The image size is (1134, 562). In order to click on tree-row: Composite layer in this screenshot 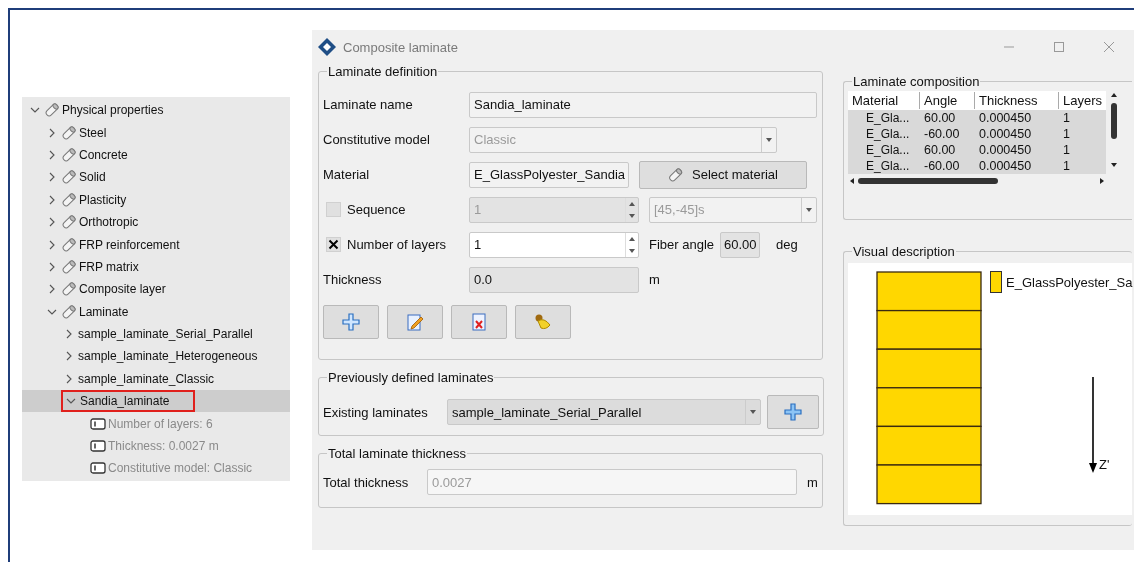, I will do `click(156, 289)`.